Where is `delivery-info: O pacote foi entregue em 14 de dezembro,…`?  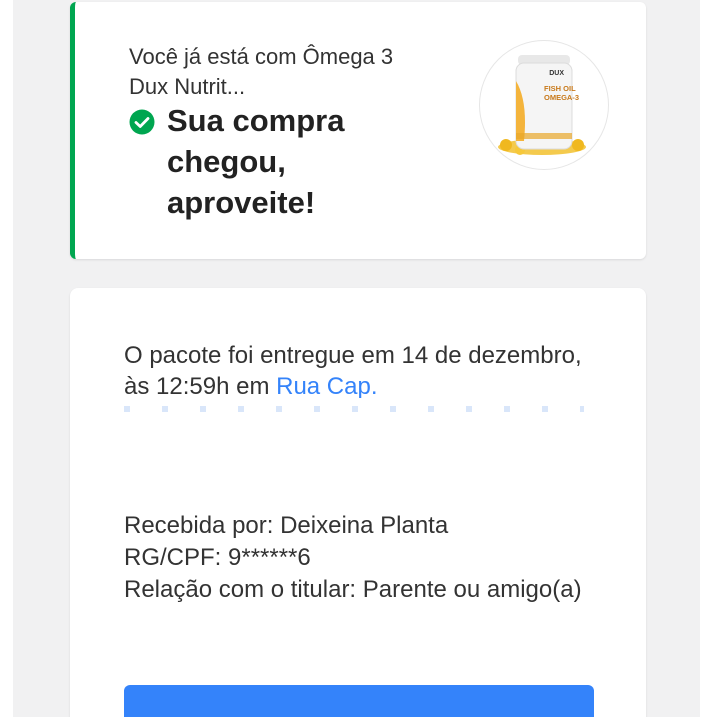 delivery-info: O pacote foi entregue em 14 de dezembro,… is located at coordinates (359, 371).